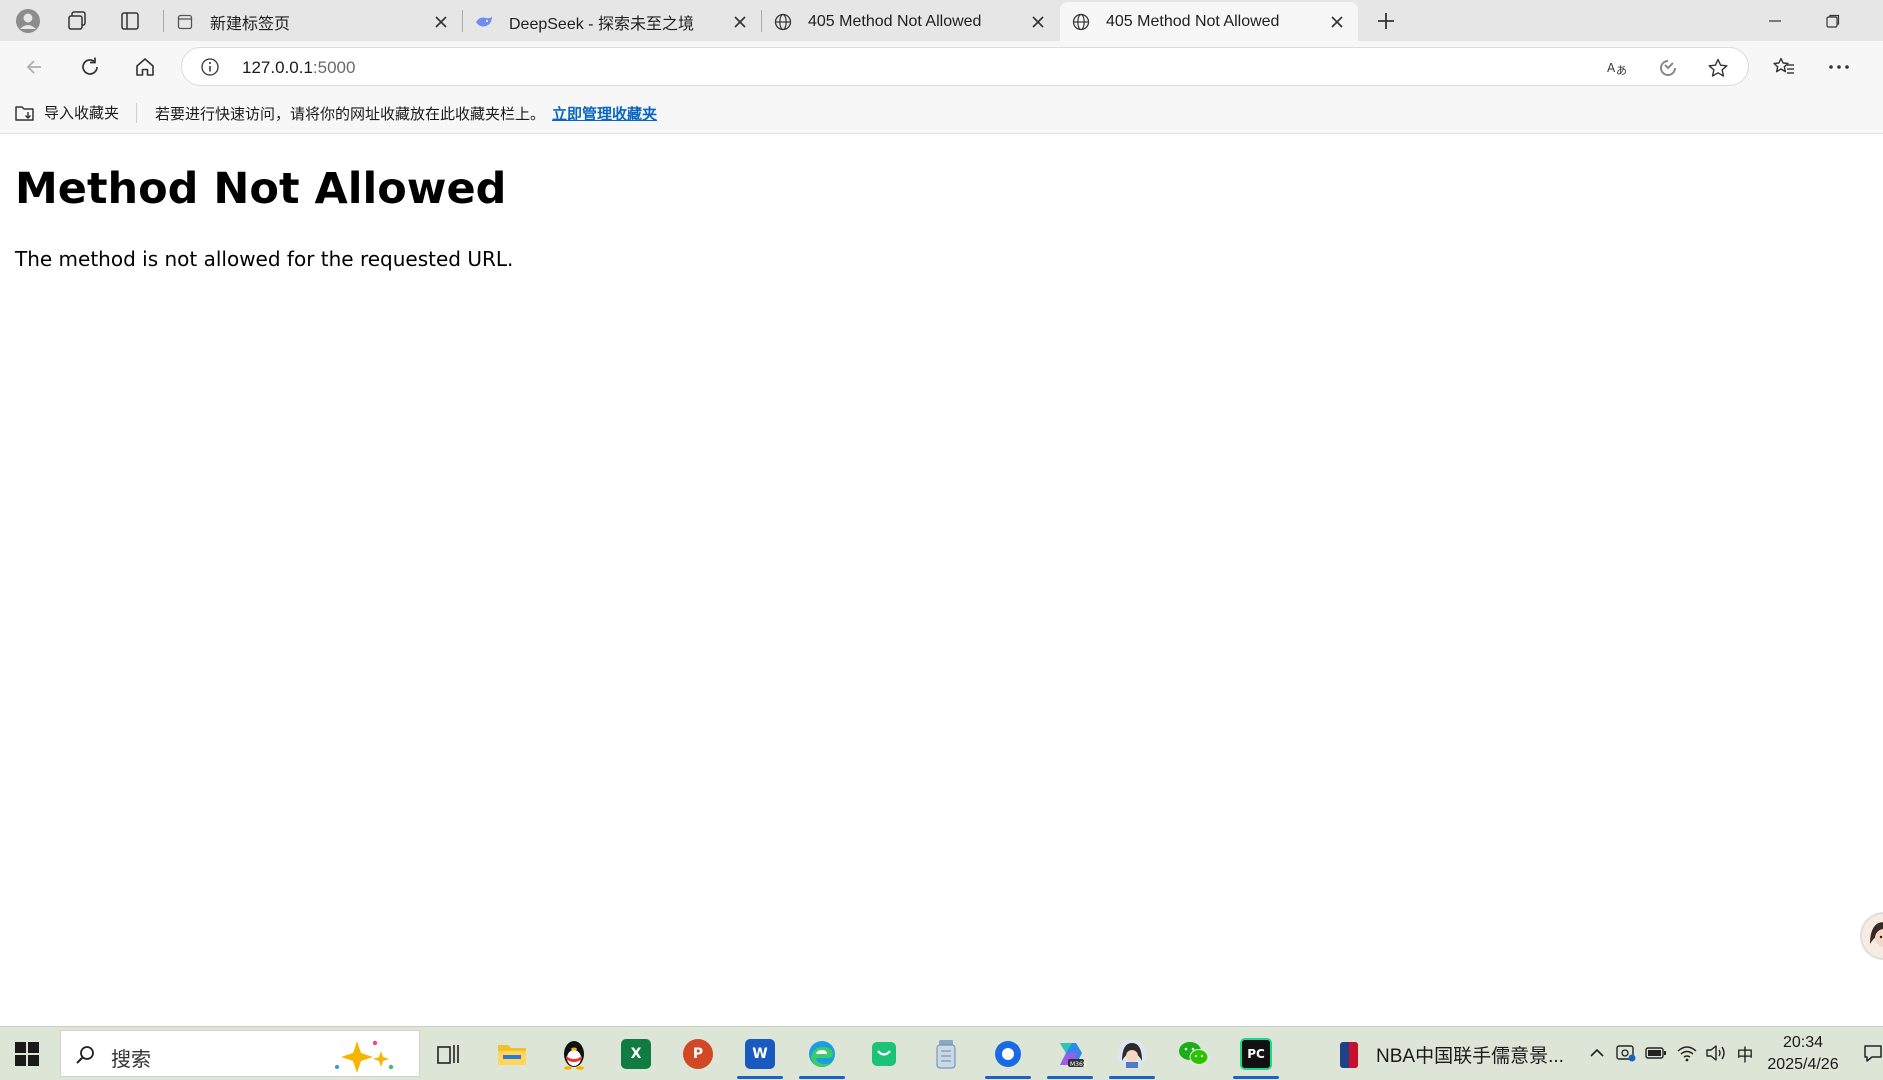 This screenshot has height=1080, width=1883. I want to click on tab-405-first: 405 Method Not Allowed, so click(910, 21).